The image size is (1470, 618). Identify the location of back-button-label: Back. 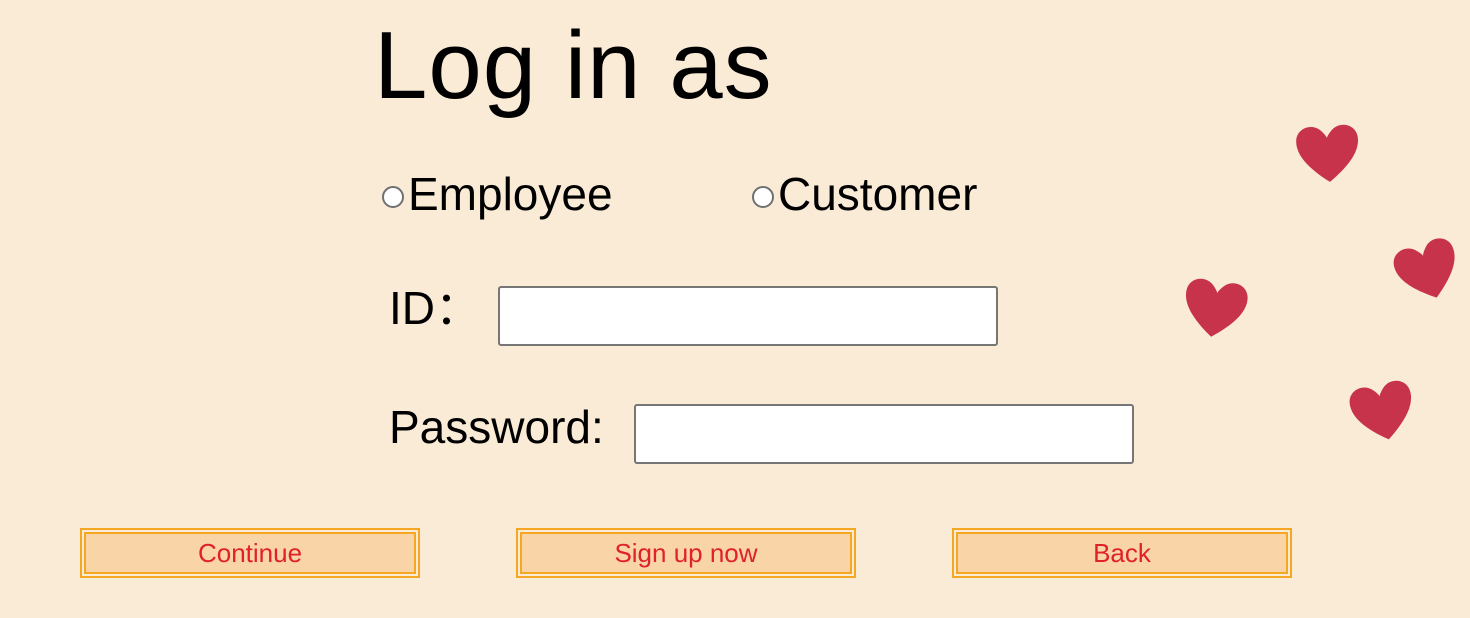
(1122, 553).